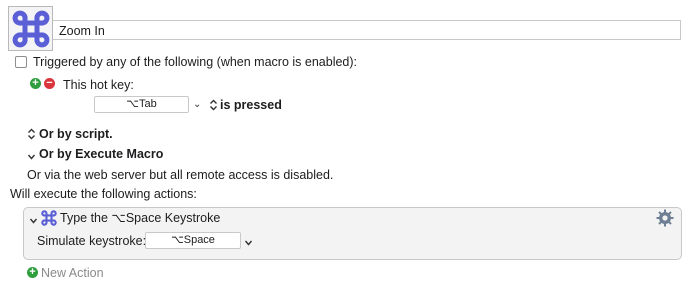  I want to click on by-execute-macro-label: Or by Execute Macro, so click(101, 154).